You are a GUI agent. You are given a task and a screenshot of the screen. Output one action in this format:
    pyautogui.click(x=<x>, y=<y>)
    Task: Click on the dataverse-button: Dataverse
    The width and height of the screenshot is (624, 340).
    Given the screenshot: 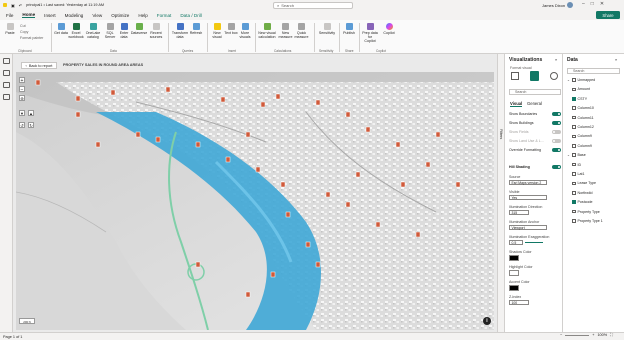 What is the action you would take?
    pyautogui.click(x=139, y=29)
    